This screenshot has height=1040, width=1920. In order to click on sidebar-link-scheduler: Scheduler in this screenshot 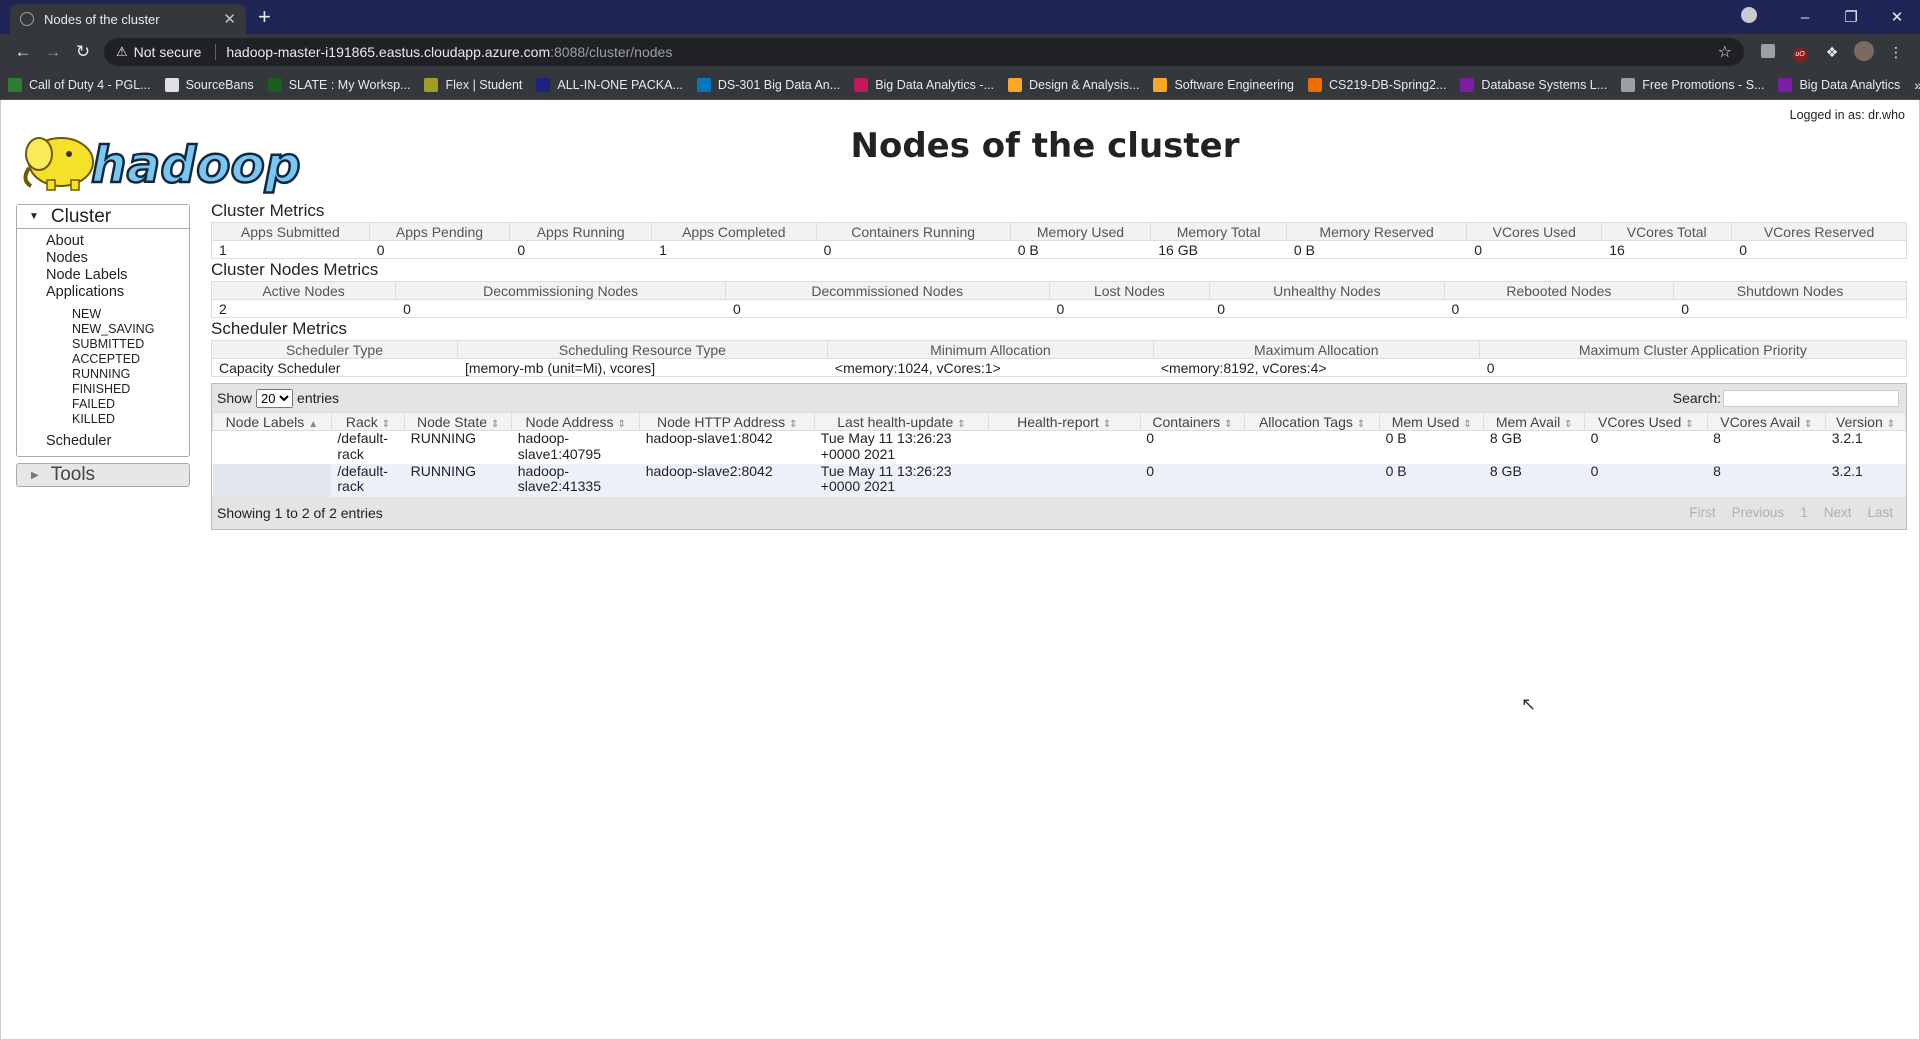, I will do `click(103, 441)`.